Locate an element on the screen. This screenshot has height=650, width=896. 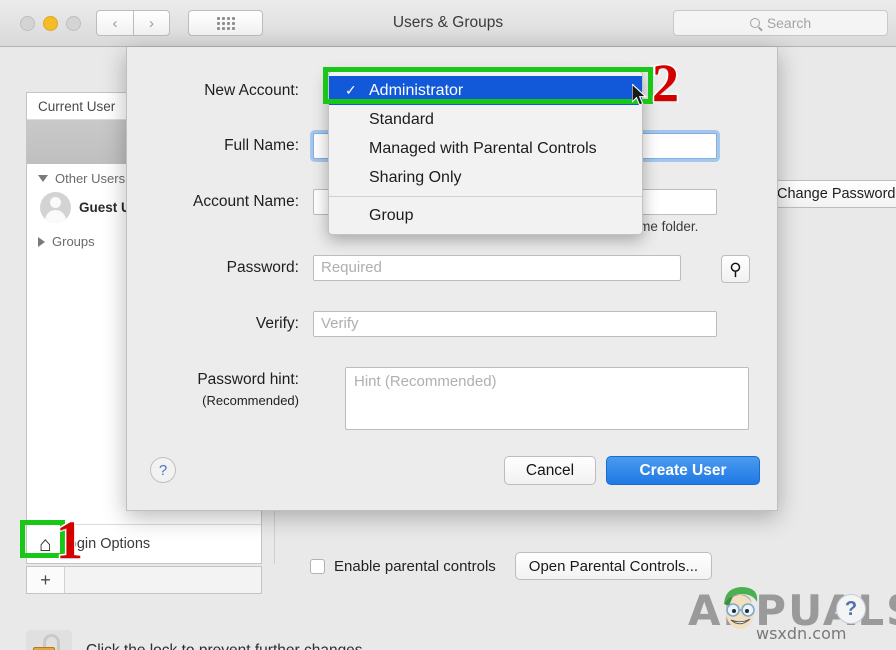
menu-item-group: Group is located at coordinates (485, 215).